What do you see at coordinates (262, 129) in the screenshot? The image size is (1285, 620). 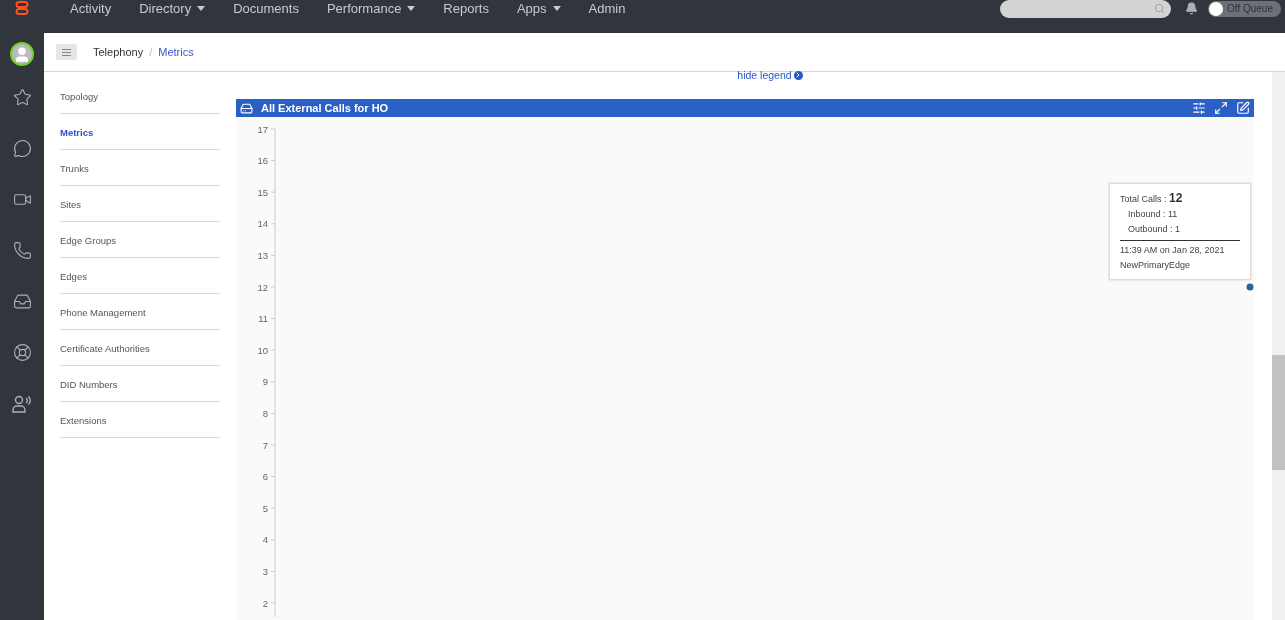 I see `y-tick-label: 17` at bounding box center [262, 129].